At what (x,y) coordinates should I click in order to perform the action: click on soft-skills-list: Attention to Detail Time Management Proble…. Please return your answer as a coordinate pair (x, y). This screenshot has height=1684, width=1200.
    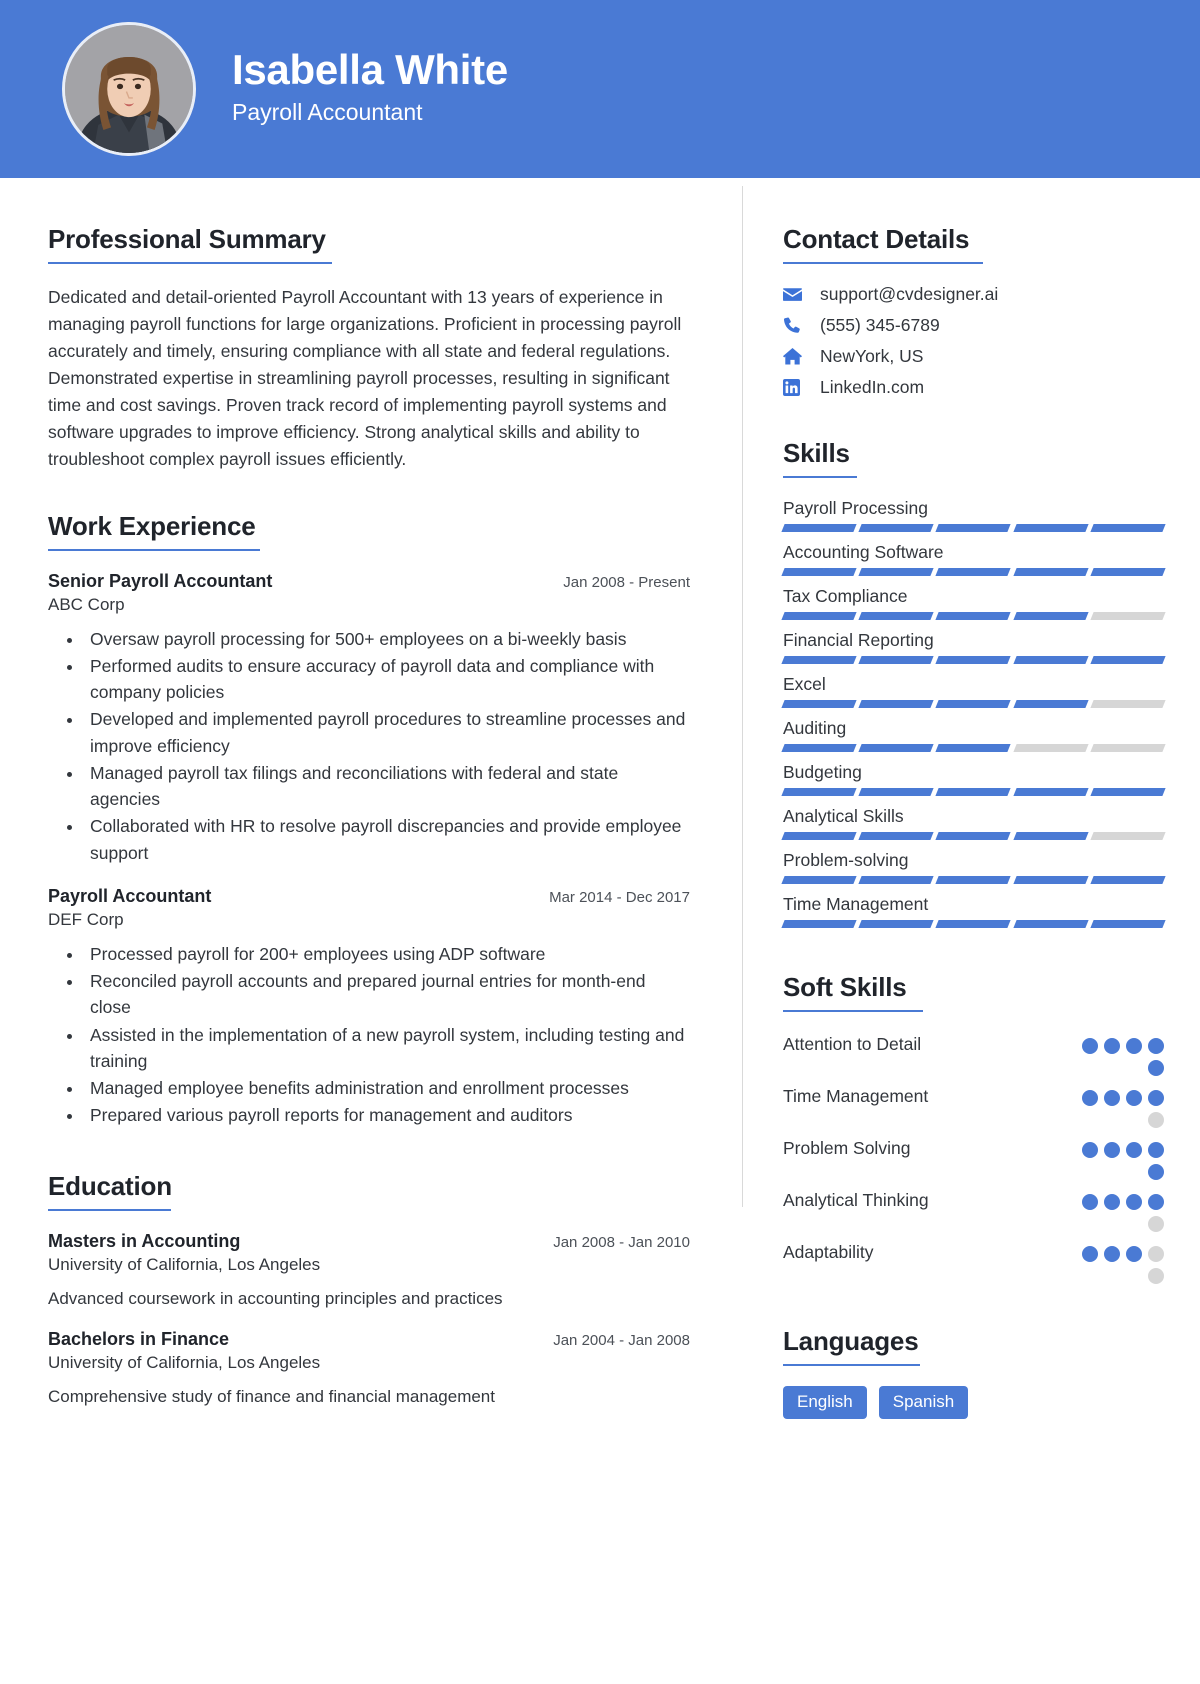
    Looking at the image, I should click on (973, 1158).